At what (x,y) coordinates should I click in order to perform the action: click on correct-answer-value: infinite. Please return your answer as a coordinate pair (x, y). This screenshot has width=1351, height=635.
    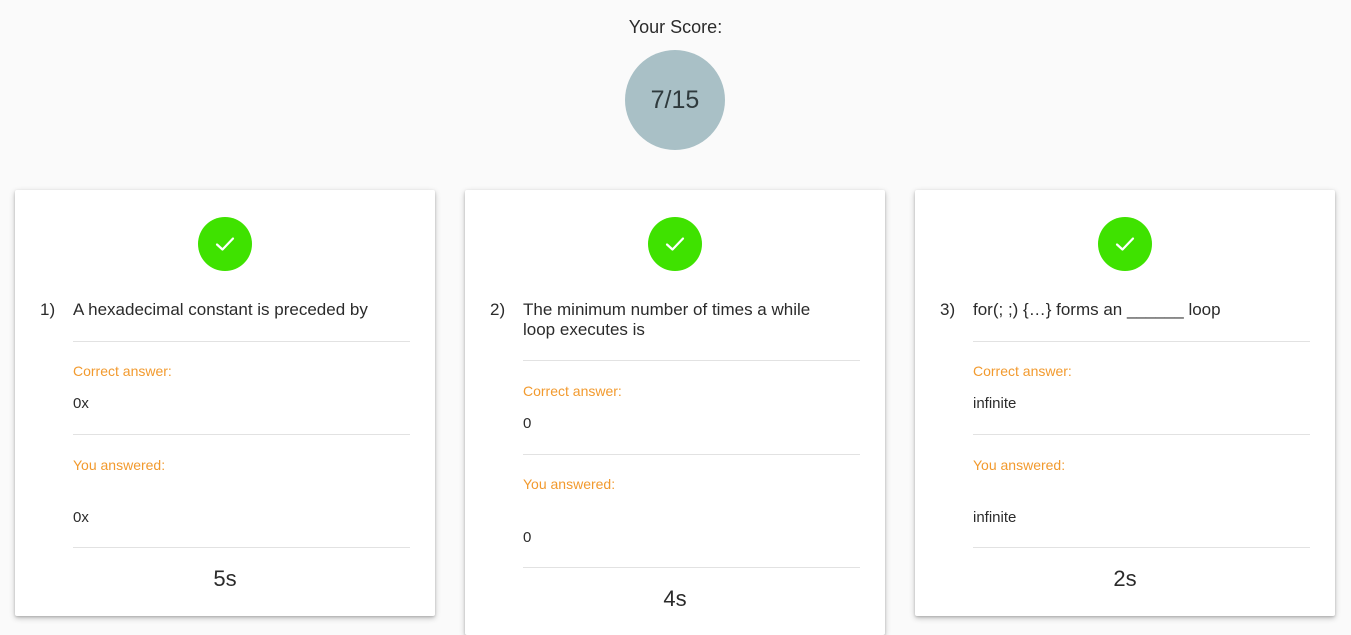
    Looking at the image, I should click on (995, 403).